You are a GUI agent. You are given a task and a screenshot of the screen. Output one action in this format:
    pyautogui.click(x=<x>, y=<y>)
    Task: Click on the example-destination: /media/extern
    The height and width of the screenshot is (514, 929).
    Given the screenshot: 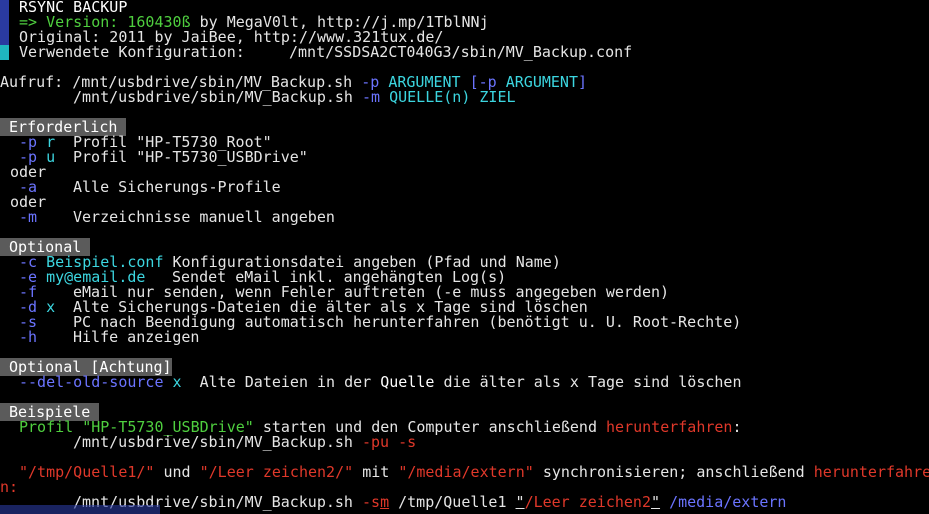 What is the action you would take?
    pyautogui.click(x=728, y=502)
    